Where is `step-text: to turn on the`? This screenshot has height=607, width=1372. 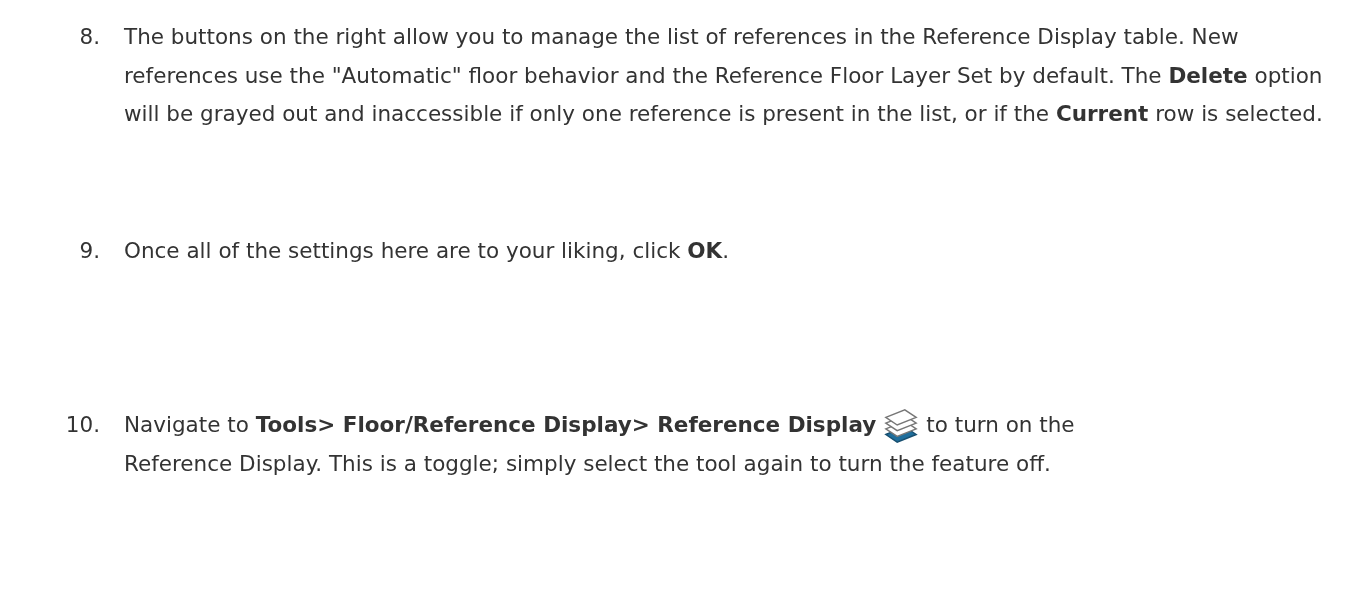 step-text: to turn on the is located at coordinates (1000, 425).